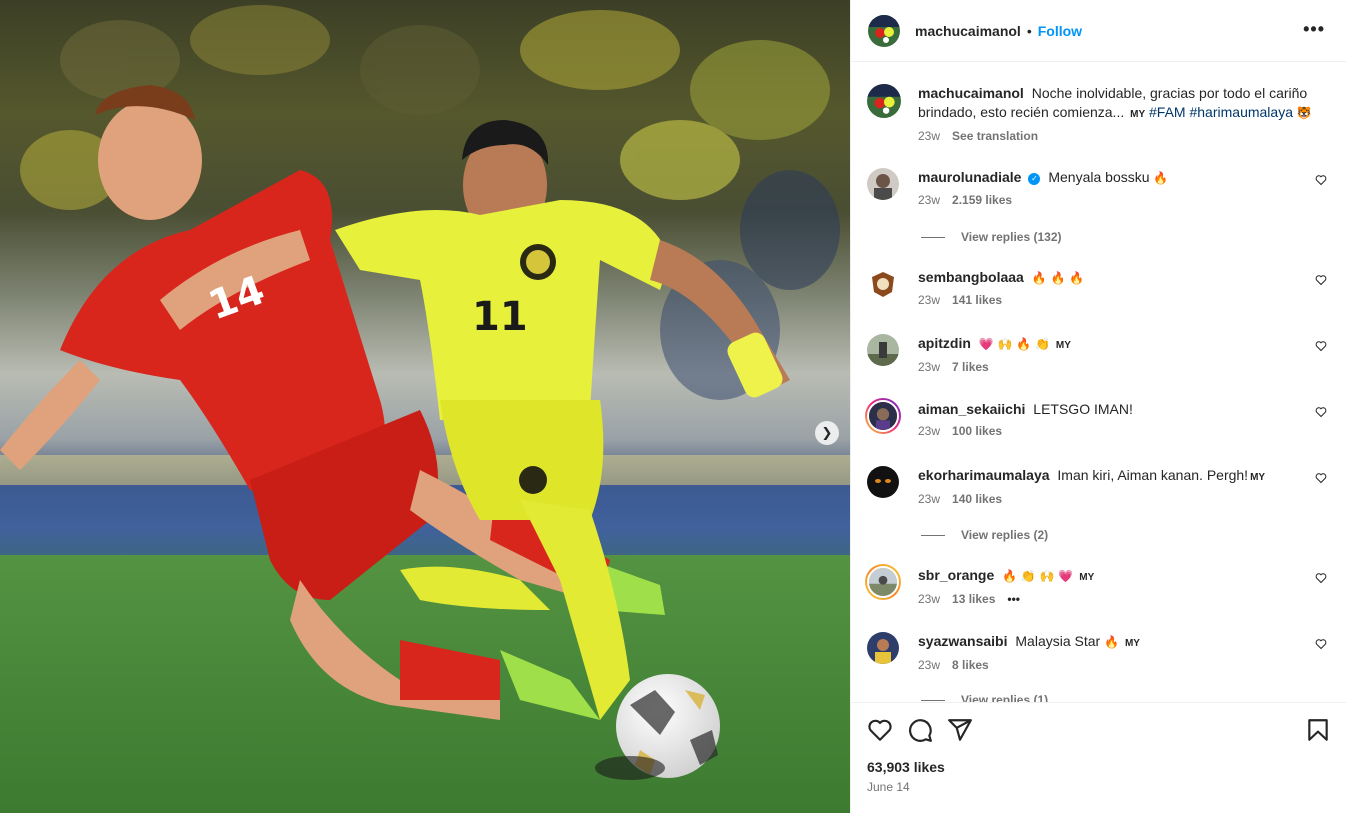 This screenshot has width=1346, height=813. What do you see at coordinates (1060, 31) in the screenshot?
I see `follow-button: Follow` at bounding box center [1060, 31].